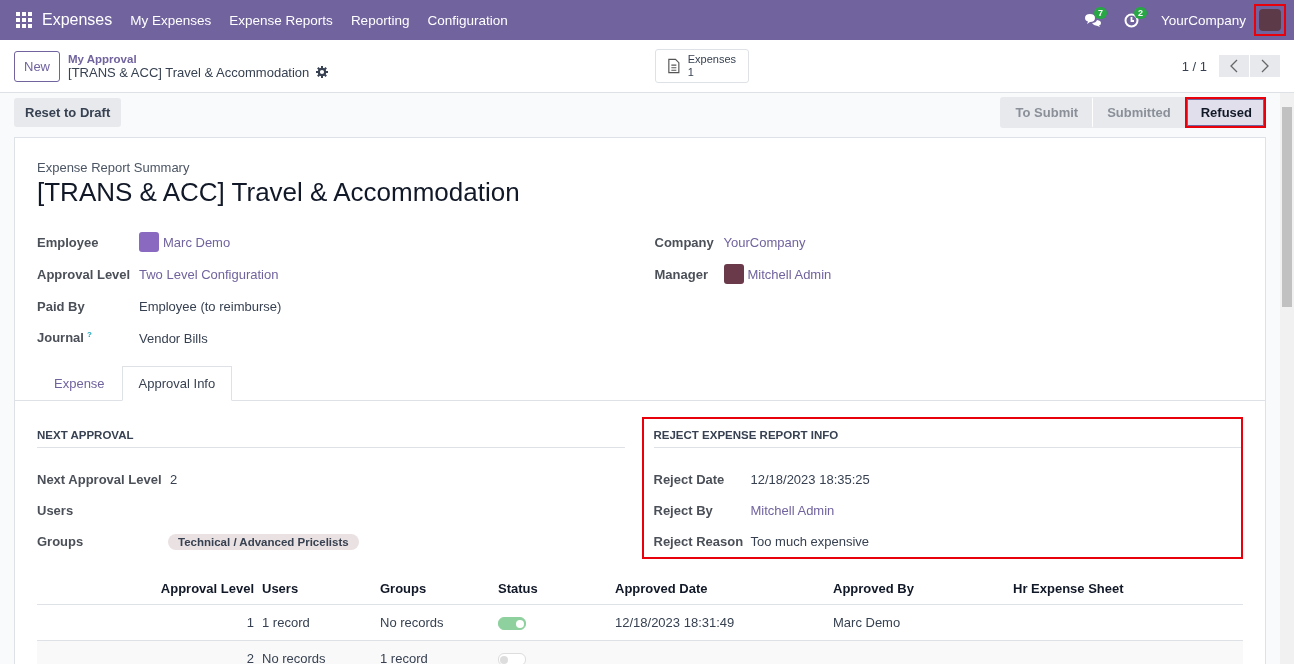 The width and height of the screenshot is (1294, 664). What do you see at coordinates (1270, 20) in the screenshot?
I see `user-avatar` at bounding box center [1270, 20].